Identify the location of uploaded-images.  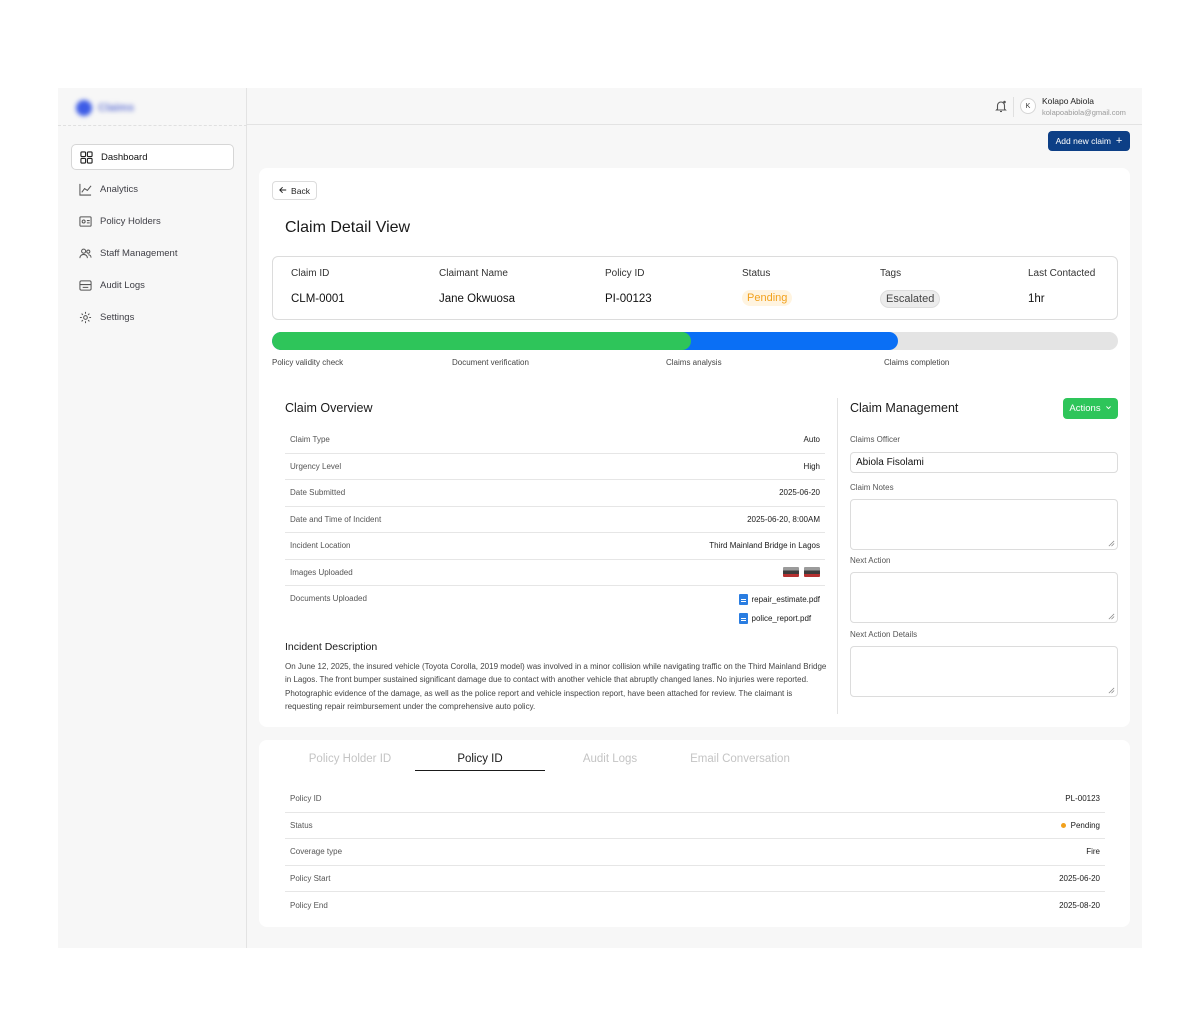
(801, 572).